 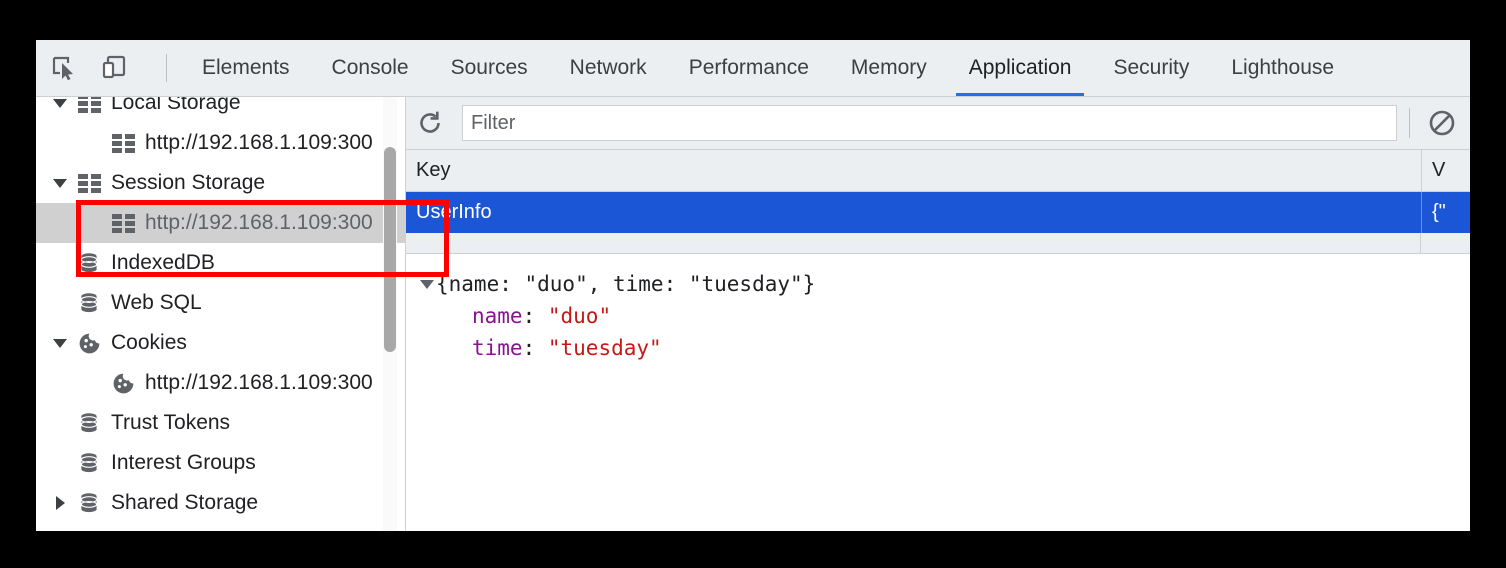 What do you see at coordinates (497, 316) in the screenshot?
I see `preview-entry-key: name` at bounding box center [497, 316].